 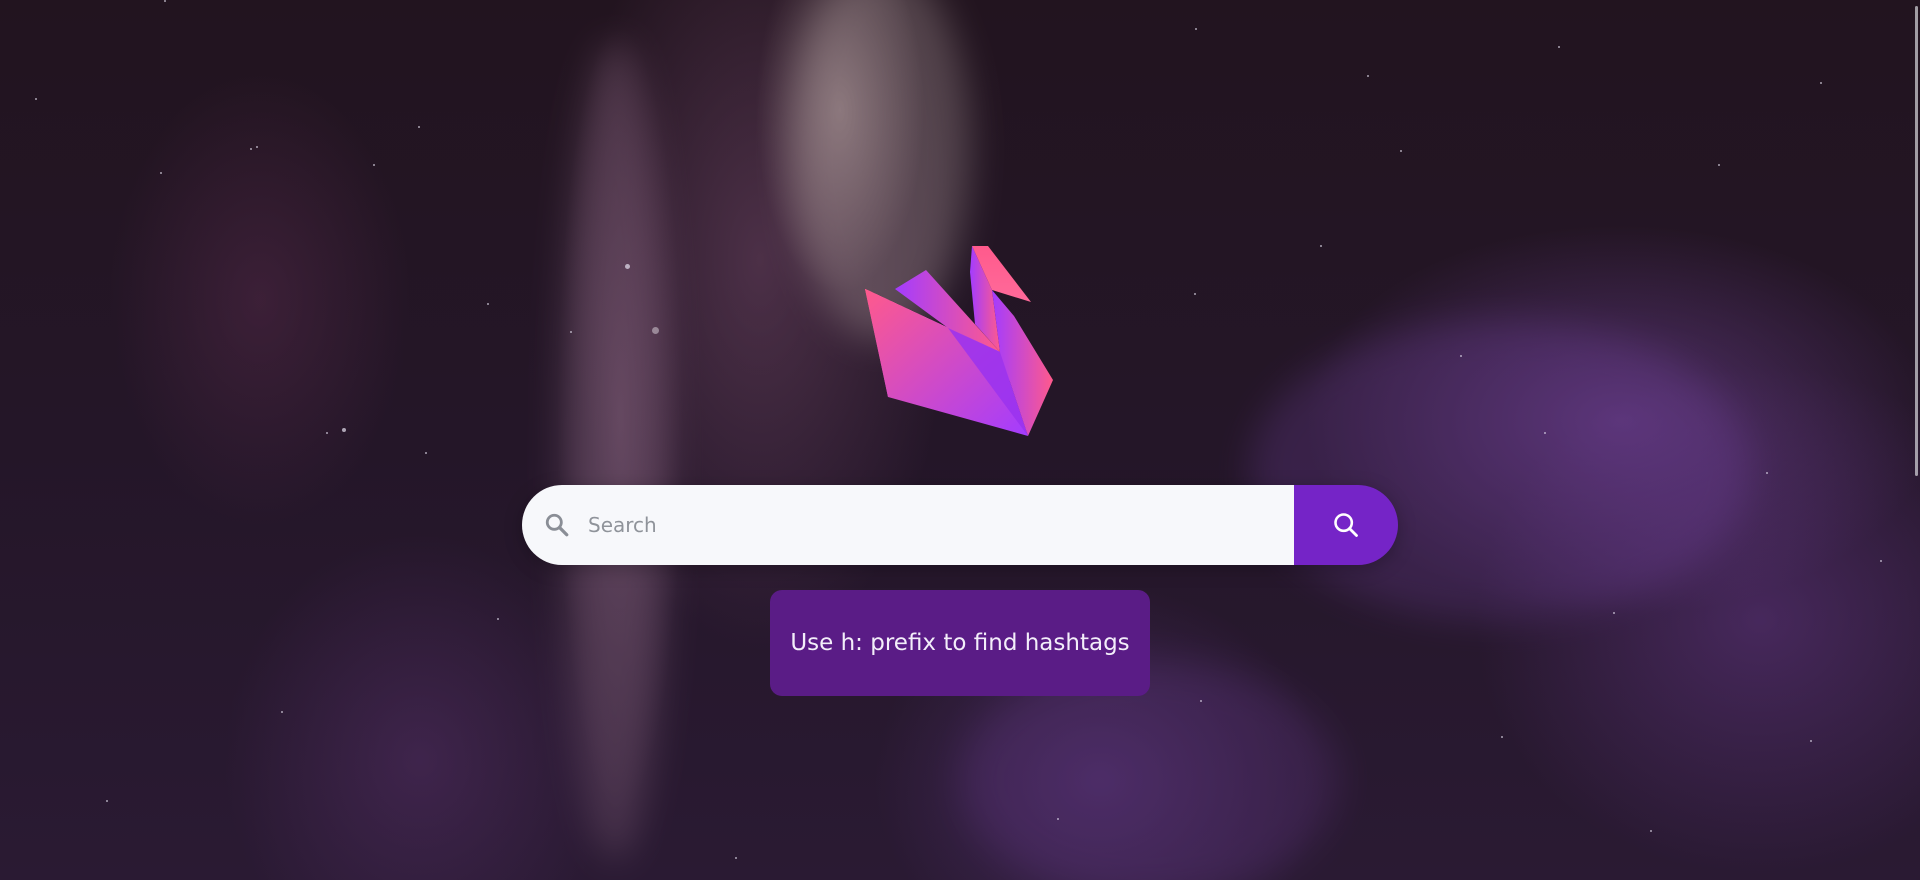 I want to click on scrollbar-thumb, so click(x=1916, y=241).